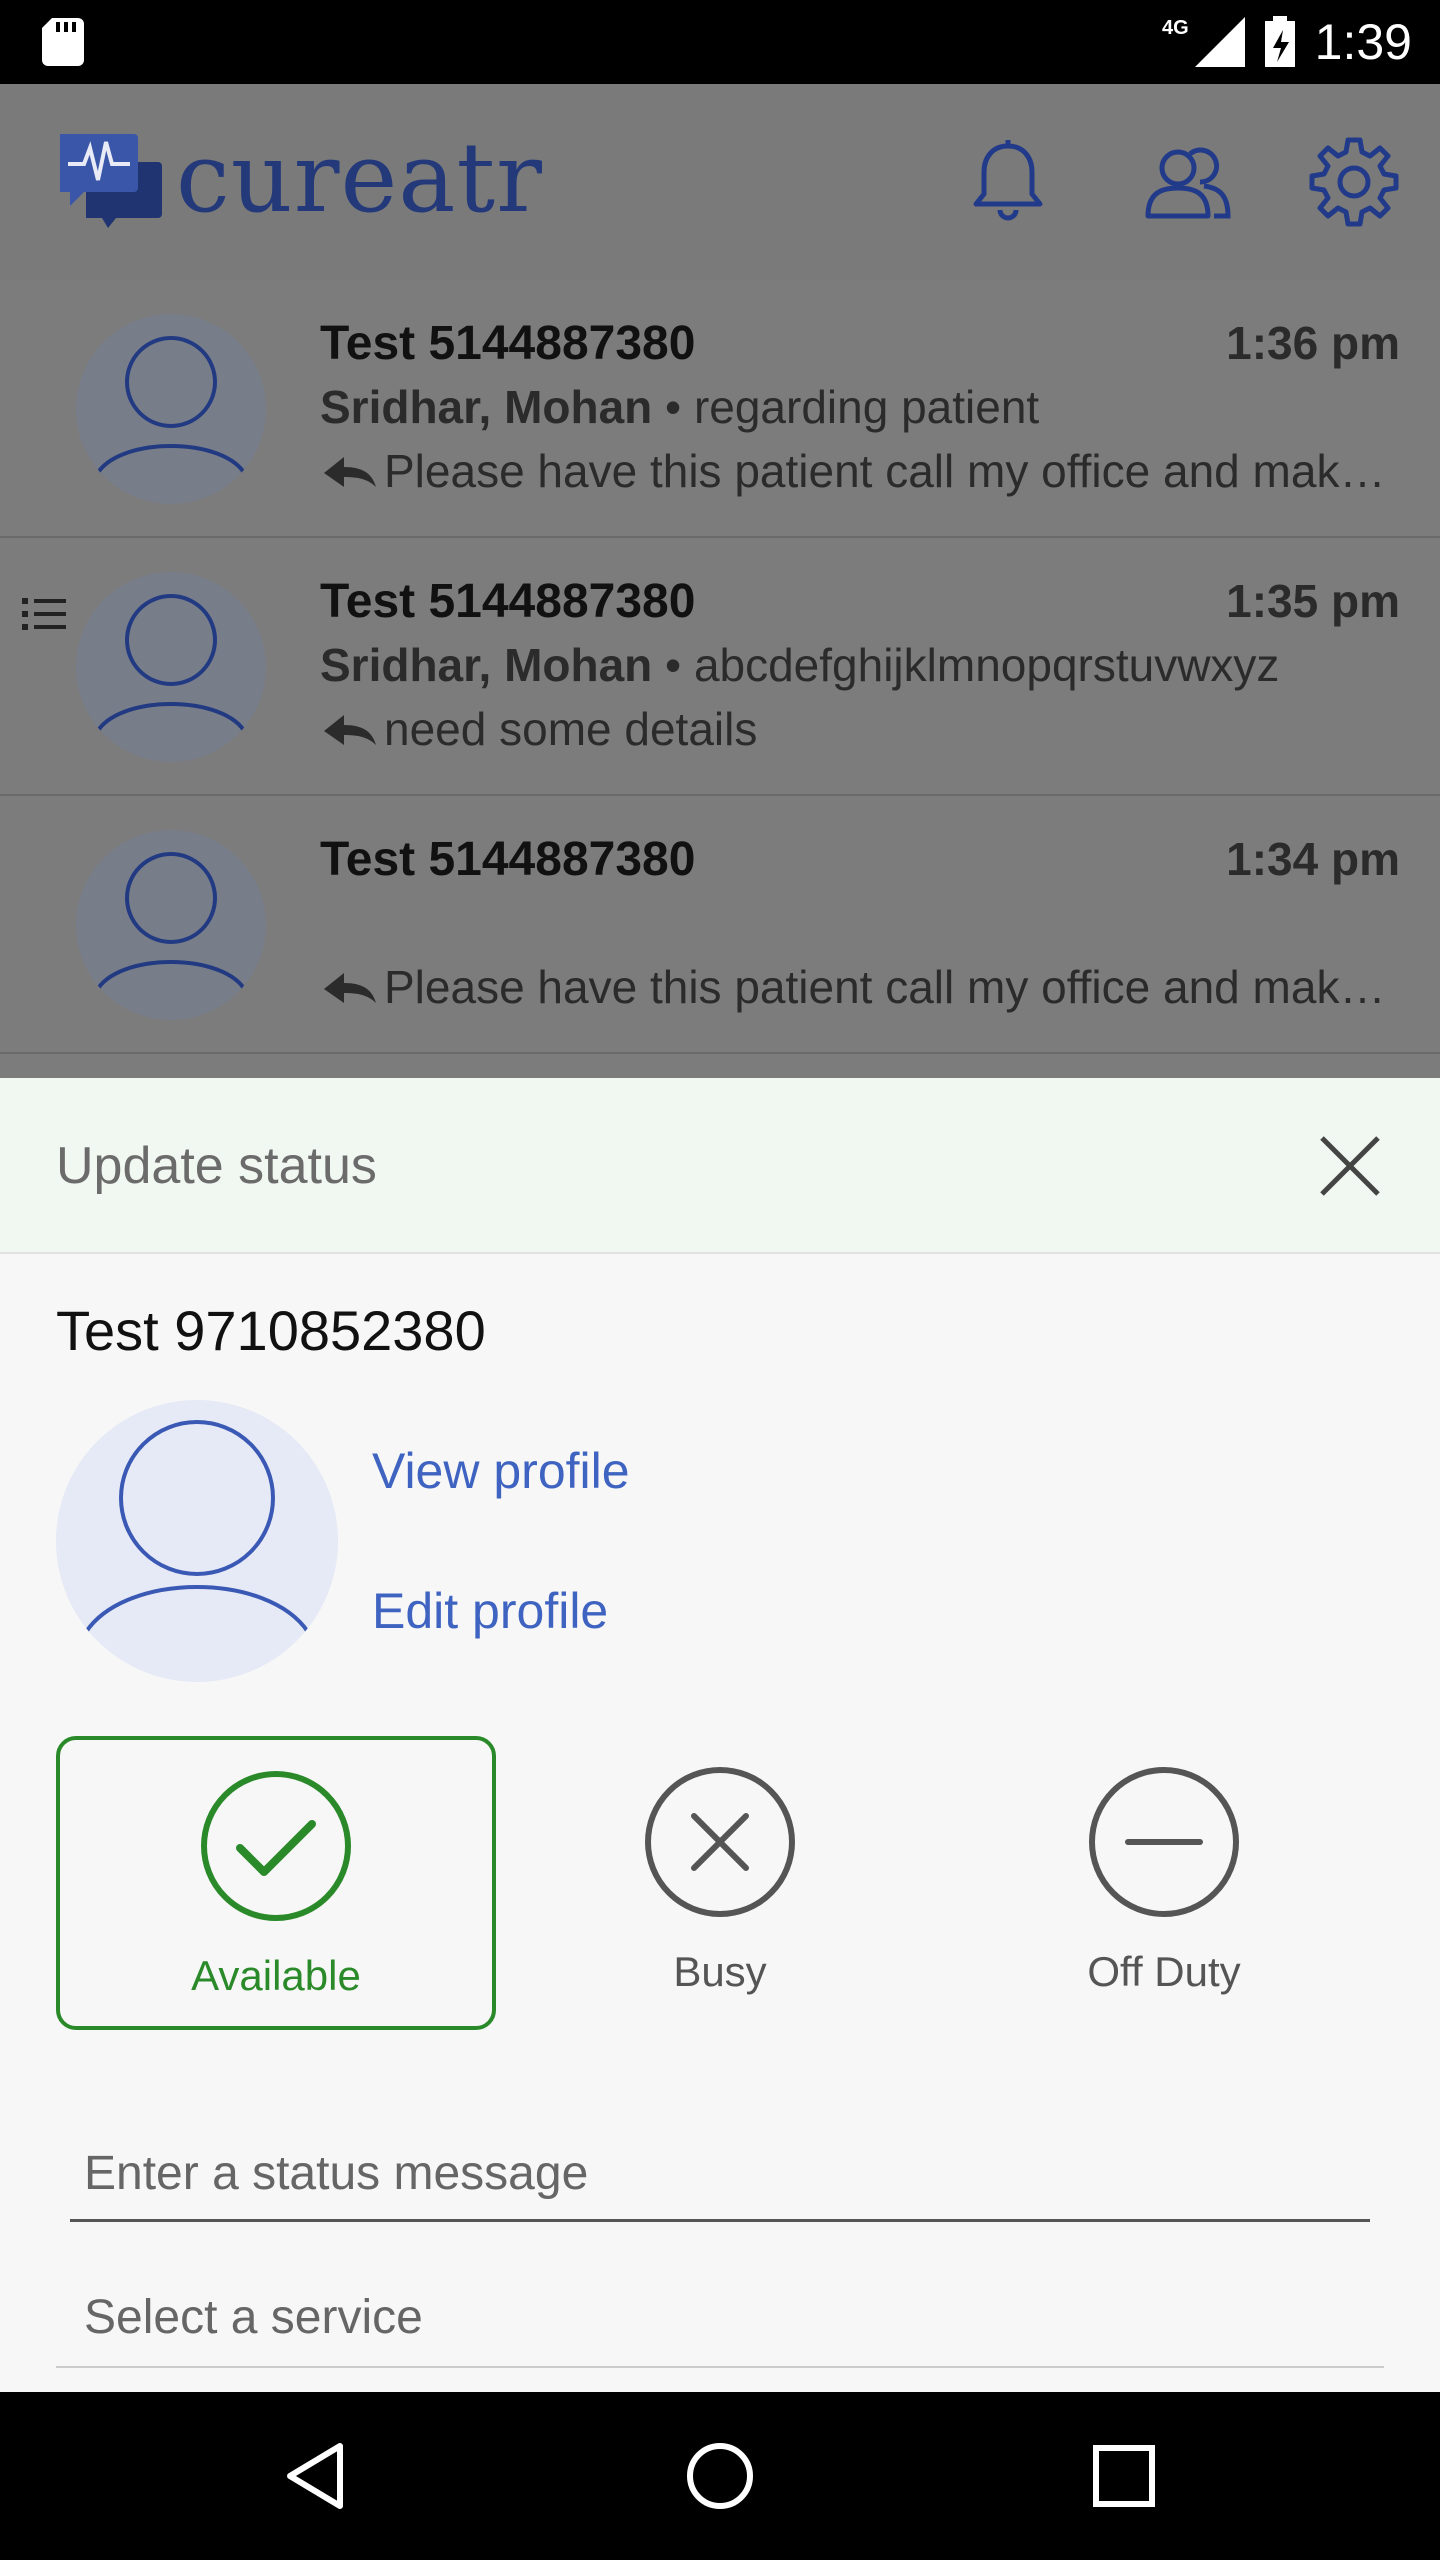 The width and height of the screenshot is (1440, 2560). I want to click on status-off-duty-option: Off Duty, so click(1164, 1883).